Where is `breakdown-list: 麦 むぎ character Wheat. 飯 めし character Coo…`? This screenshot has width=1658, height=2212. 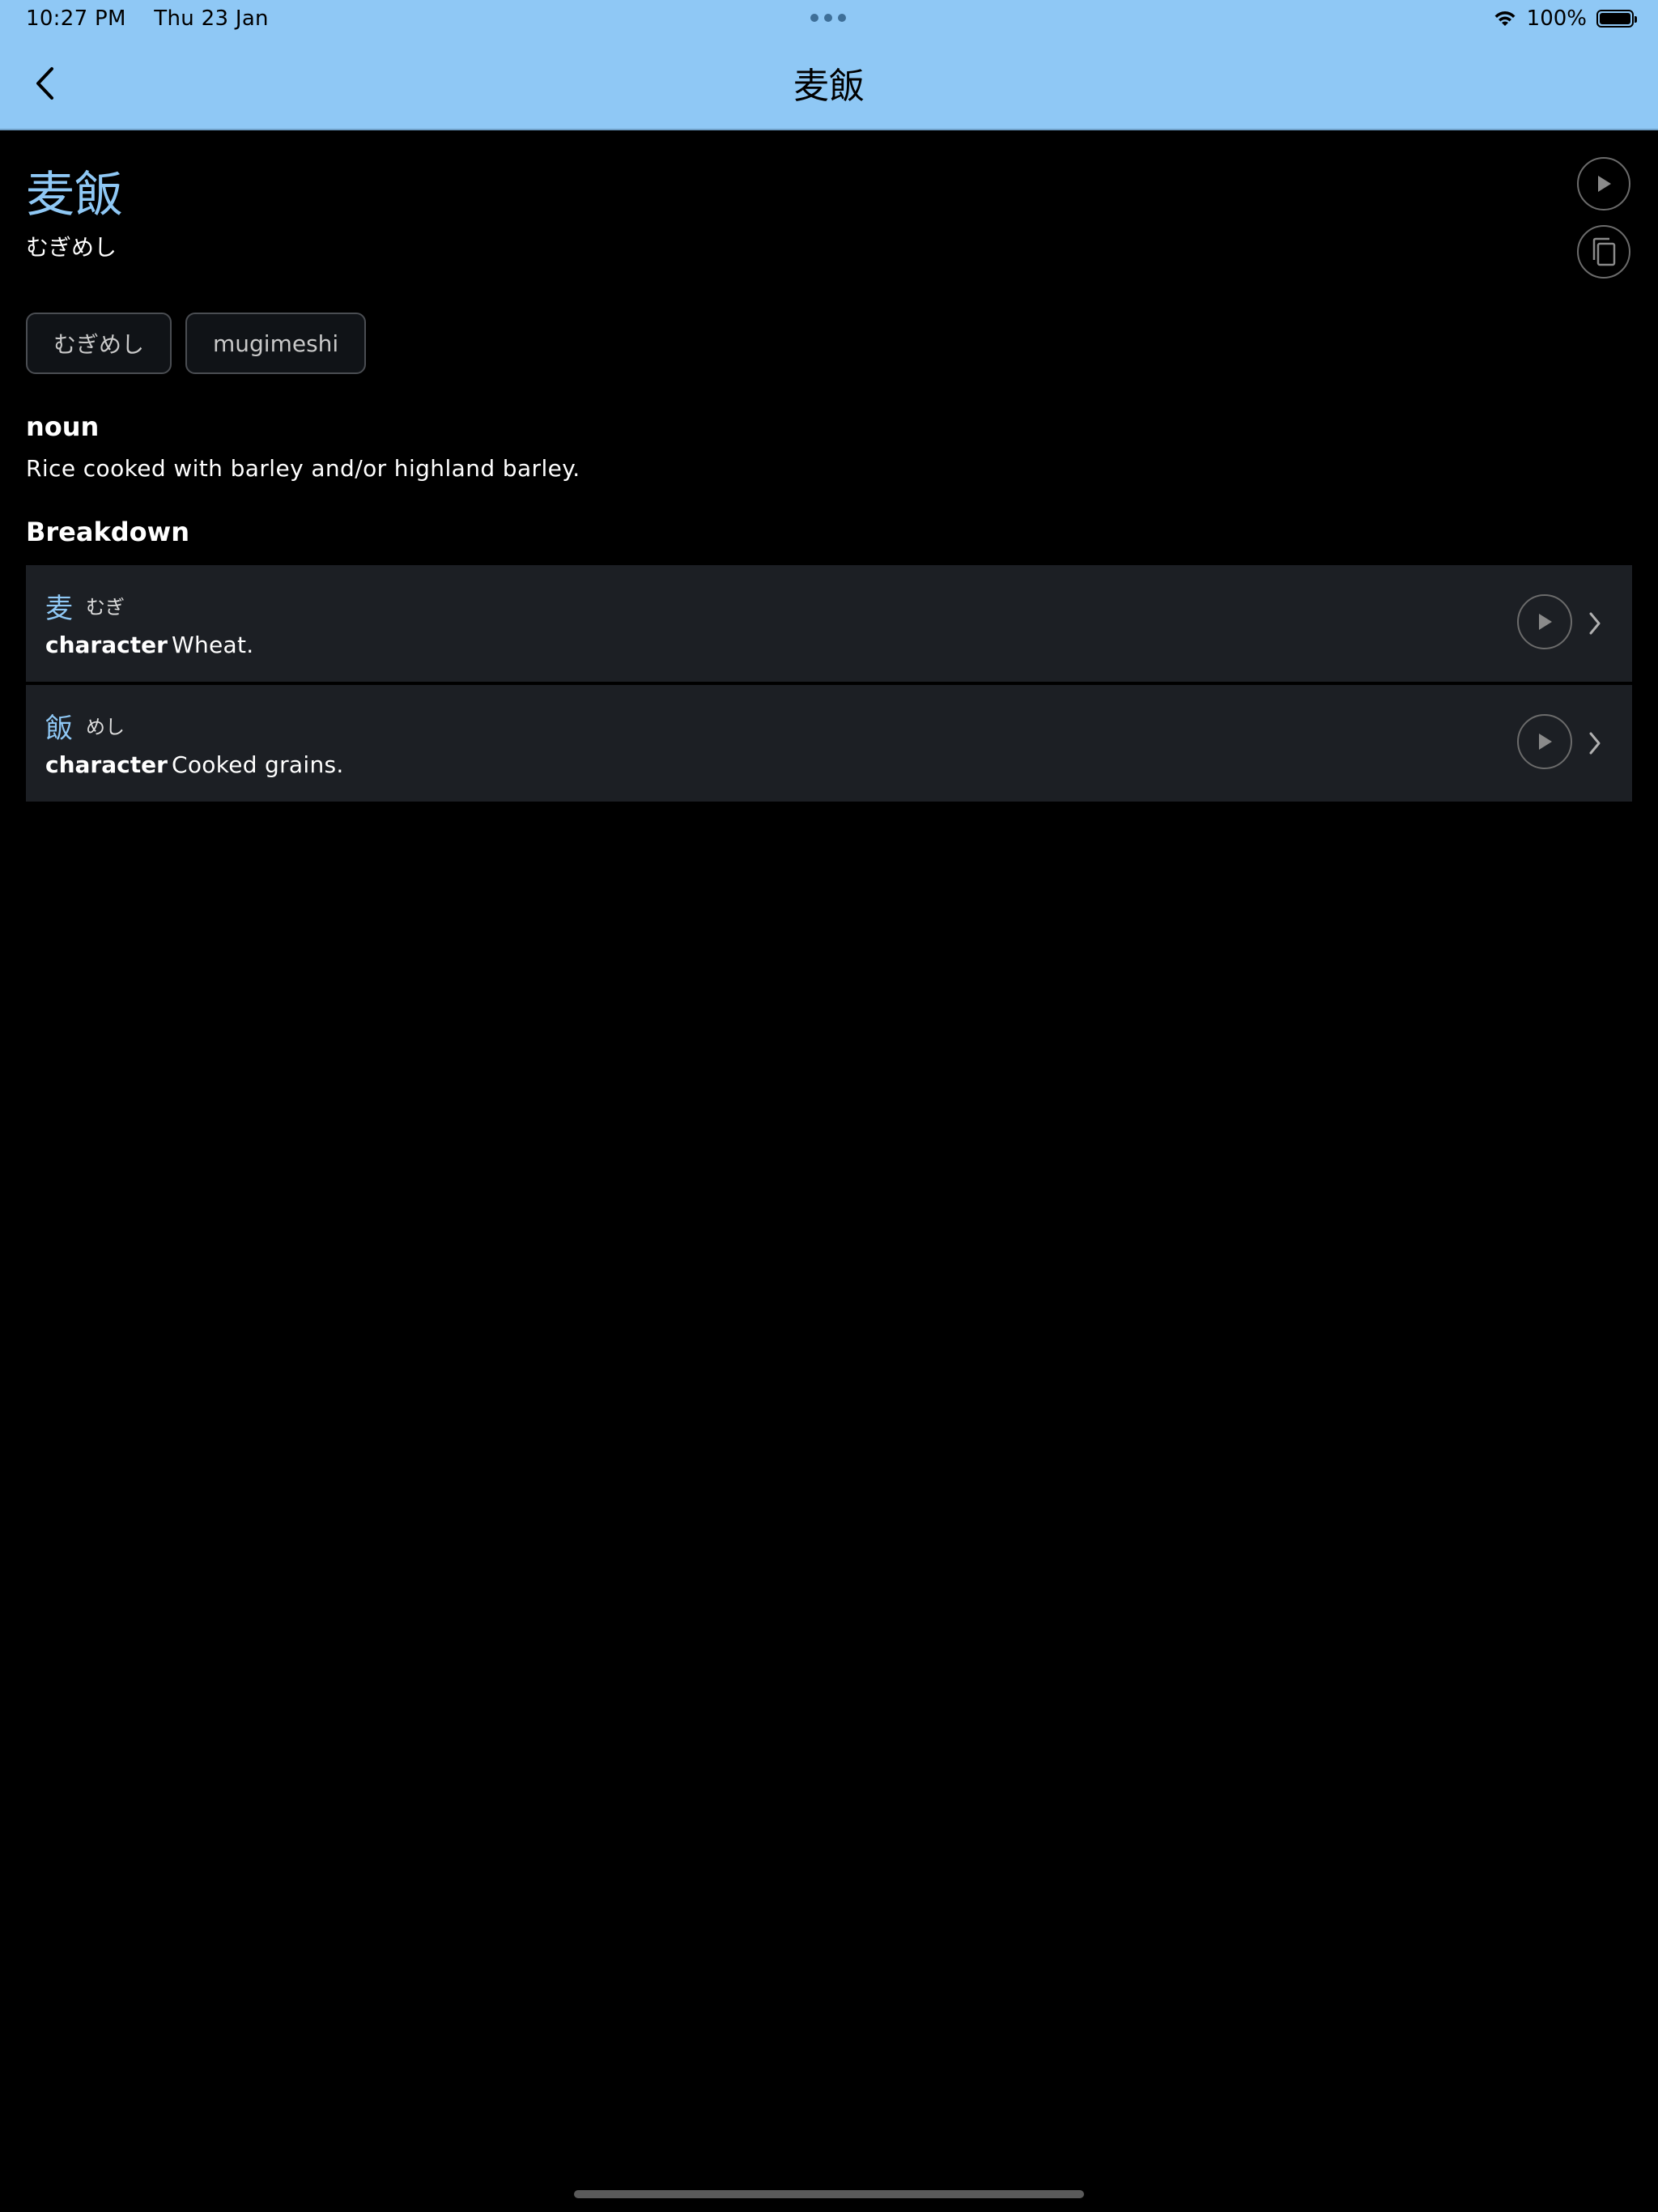
breakdown-list: 麦 むぎ character Wheat. 飯 めし character Coo… is located at coordinates (829, 685).